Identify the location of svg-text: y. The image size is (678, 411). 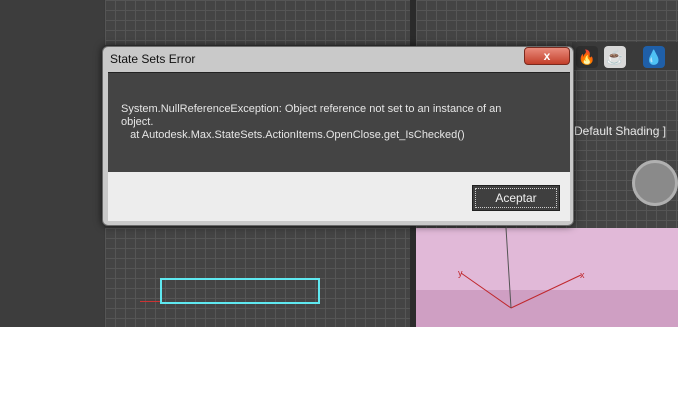
(460, 273).